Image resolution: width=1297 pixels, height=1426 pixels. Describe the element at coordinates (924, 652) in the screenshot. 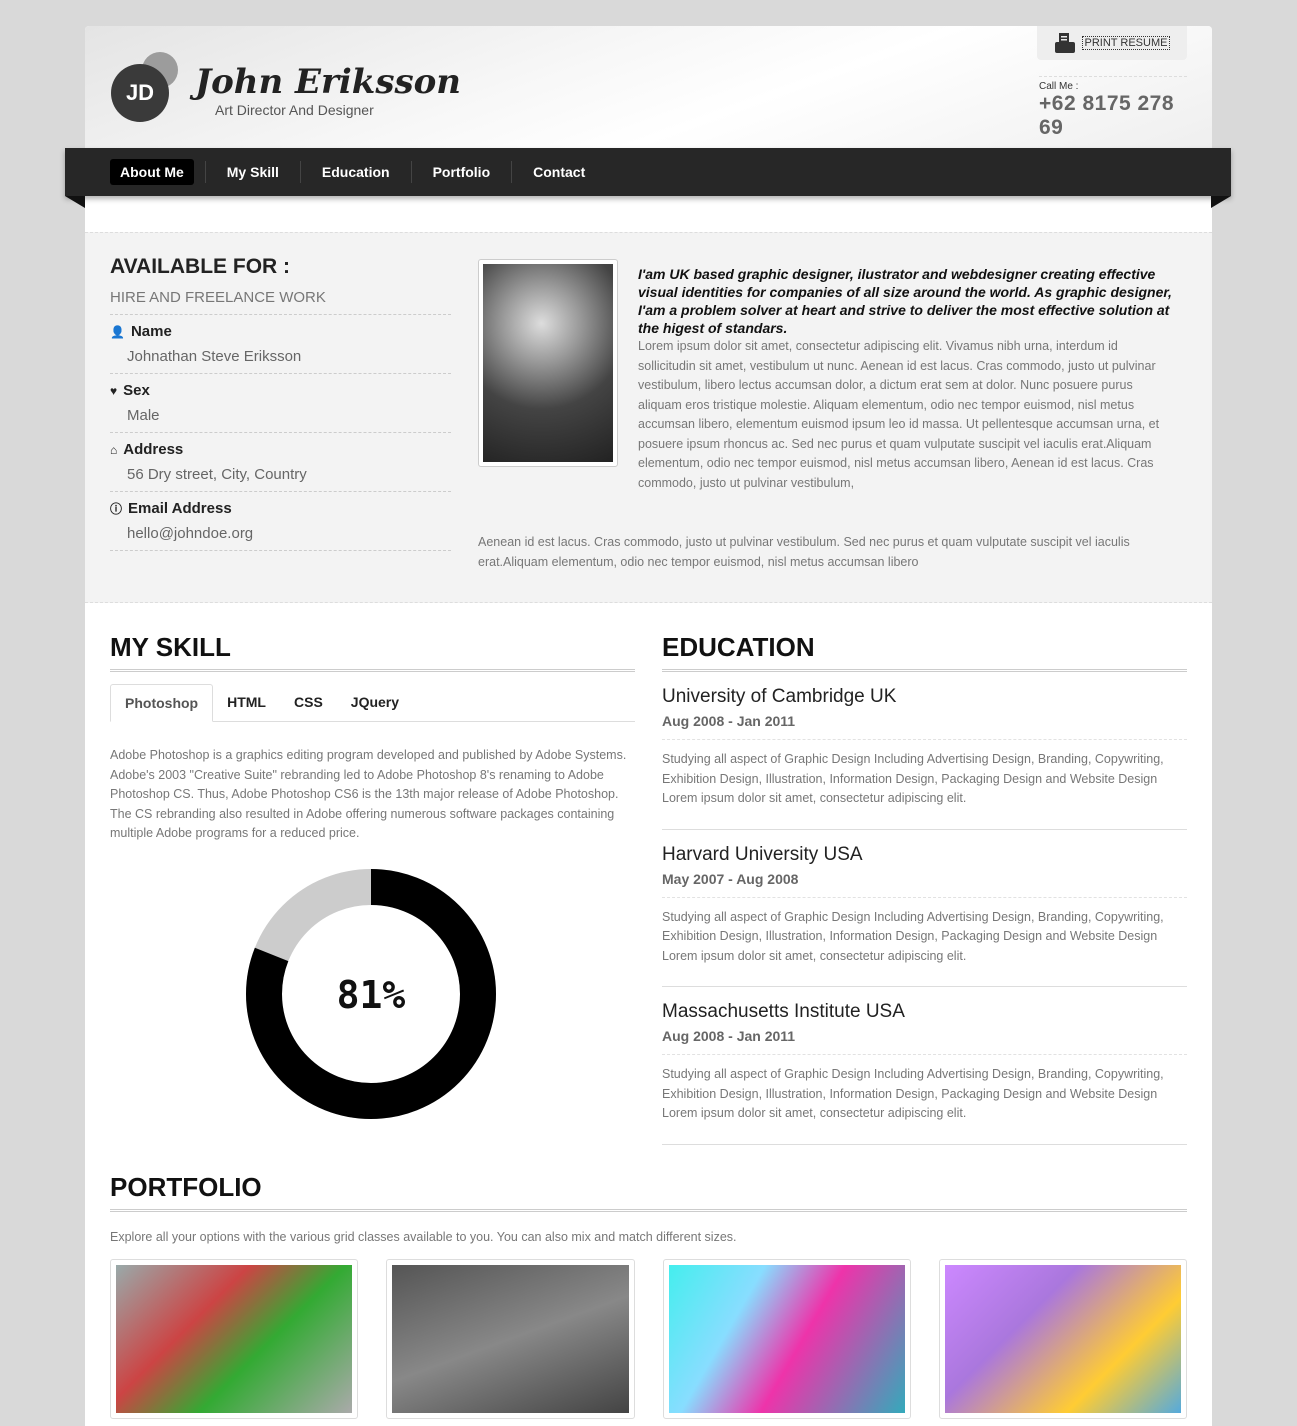

I see `education-title: EDUCATION` at that location.